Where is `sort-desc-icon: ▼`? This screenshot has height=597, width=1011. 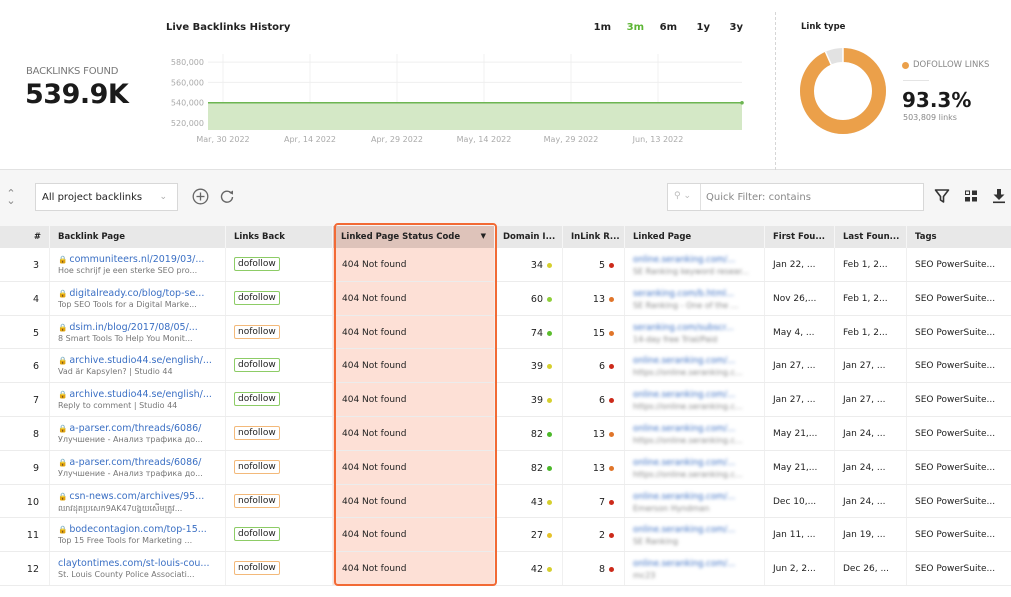 sort-desc-icon: ▼ is located at coordinates (483, 236).